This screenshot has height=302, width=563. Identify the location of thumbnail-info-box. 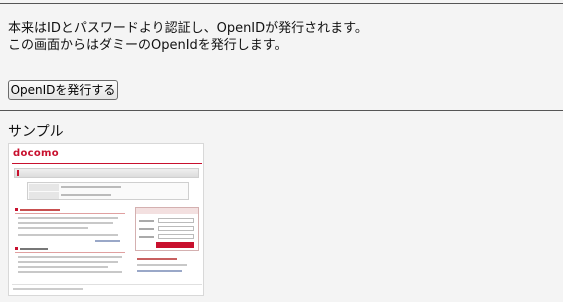
(108, 191).